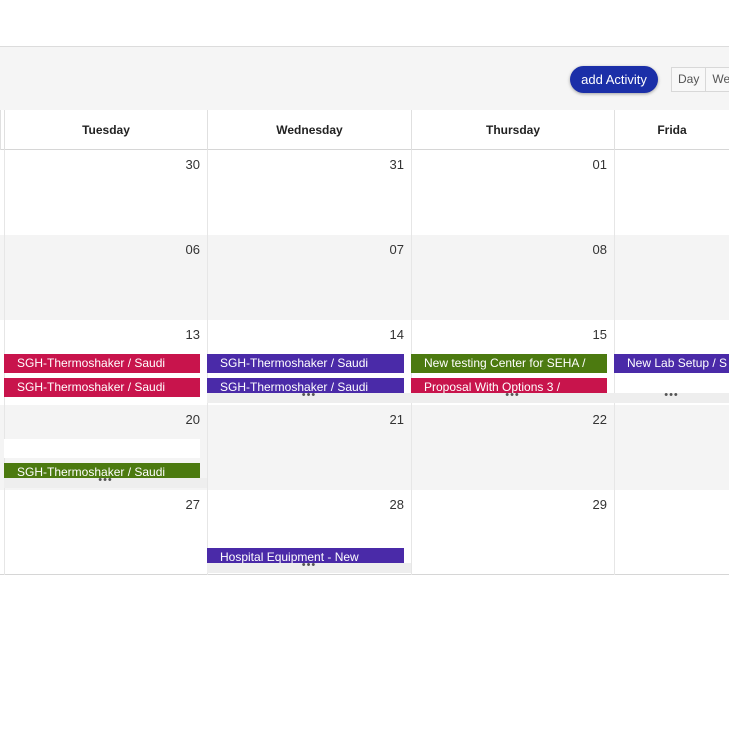 The width and height of the screenshot is (729, 730). What do you see at coordinates (397, 419) in the screenshot?
I see `day-number: 21` at bounding box center [397, 419].